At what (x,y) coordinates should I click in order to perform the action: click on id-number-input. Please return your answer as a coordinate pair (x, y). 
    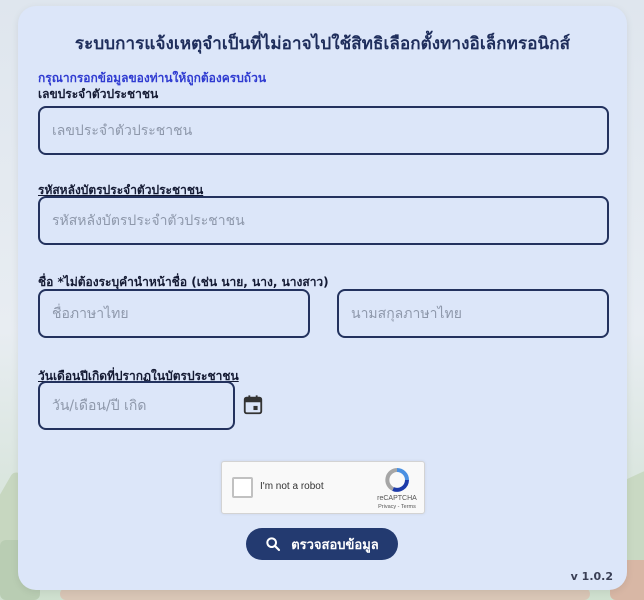
    Looking at the image, I should click on (323, 130).